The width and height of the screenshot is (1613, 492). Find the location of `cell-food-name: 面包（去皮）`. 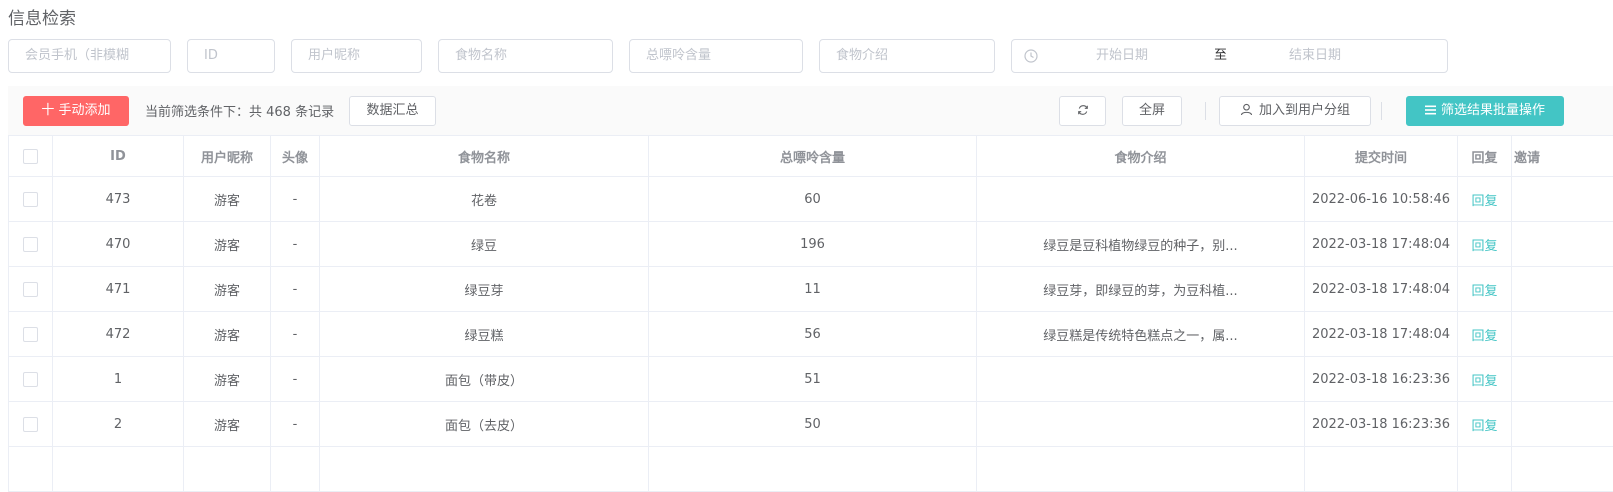

cell-food-name: 面包（去皮） is located at coordinates (484, 424).